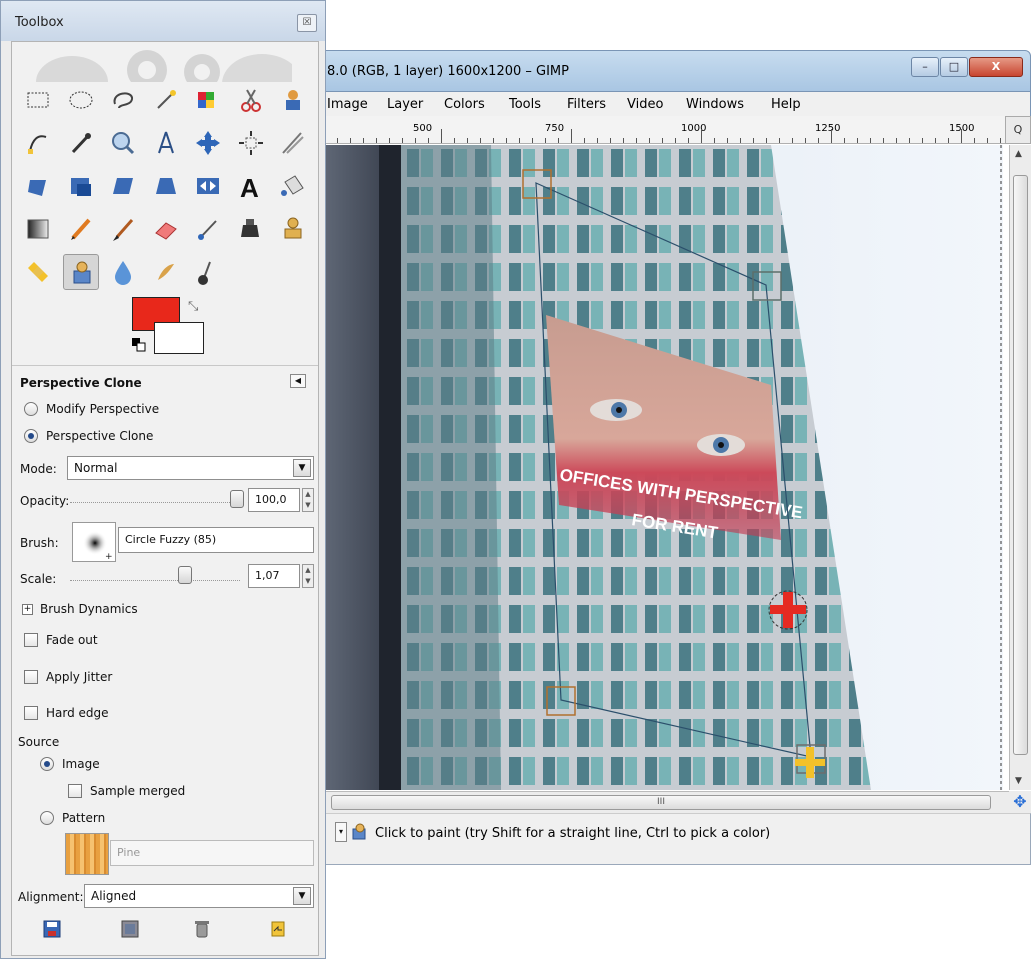 This screenshot has width=1031, height=959. Describe the element at coordinates (954, 67) in the screenshot. I see `maximize-button: □` at that location.